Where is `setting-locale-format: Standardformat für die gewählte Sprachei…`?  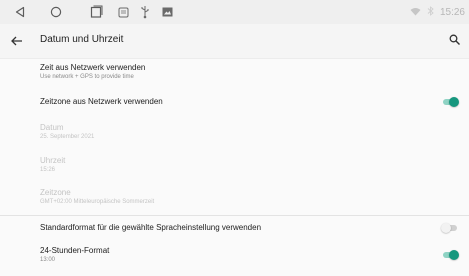
setting-locale-format: Standardformat für die gewählte Sprachei… is located at coordinates (234, 229).